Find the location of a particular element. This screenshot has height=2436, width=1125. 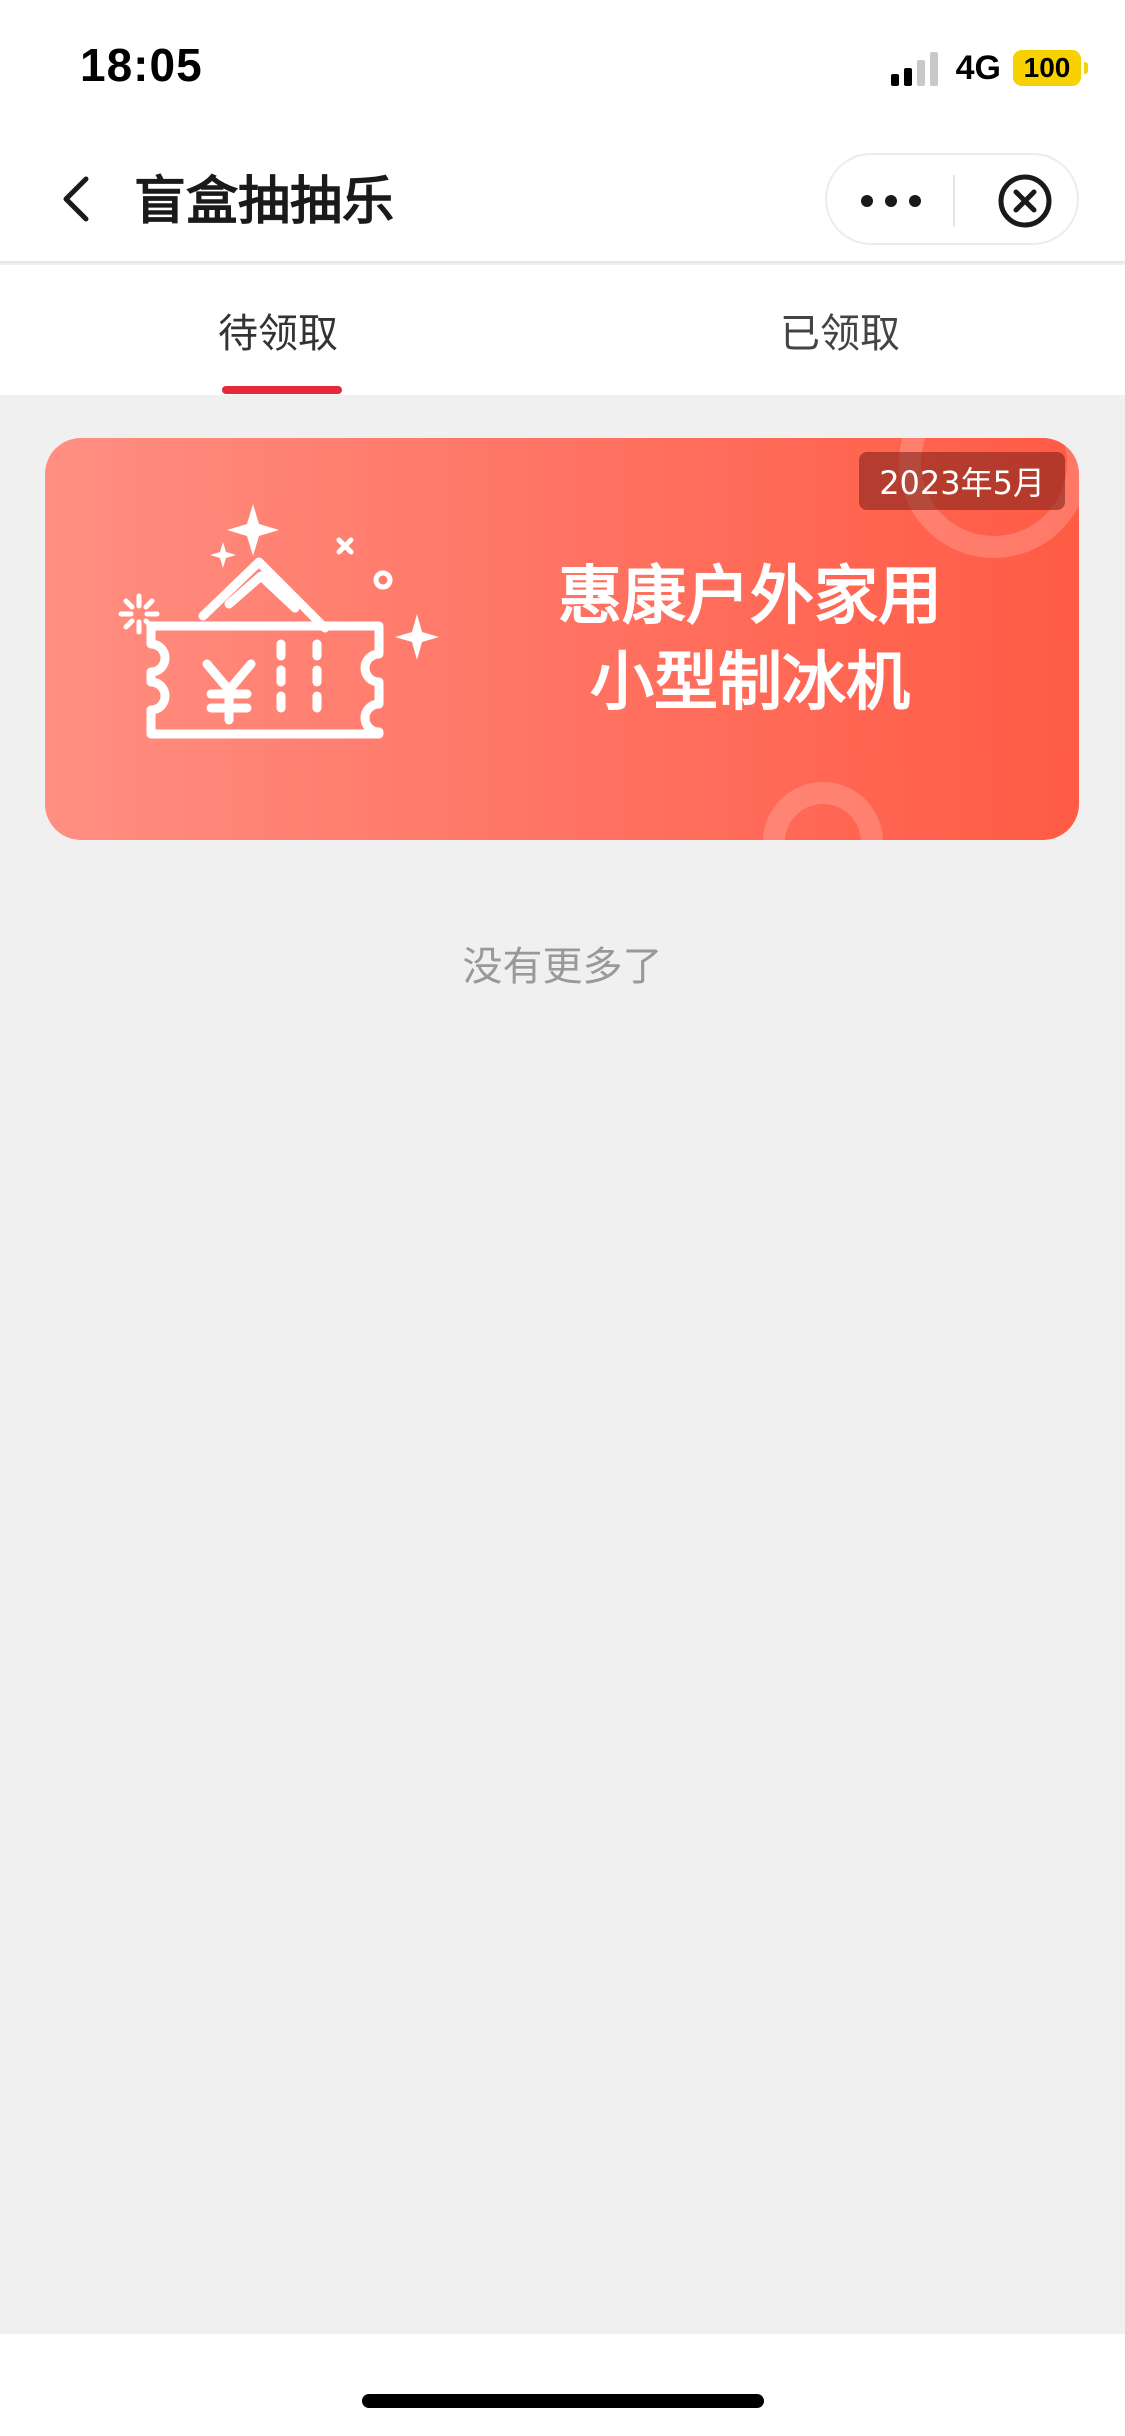

signal-icon is located at coordinates (914, 68).